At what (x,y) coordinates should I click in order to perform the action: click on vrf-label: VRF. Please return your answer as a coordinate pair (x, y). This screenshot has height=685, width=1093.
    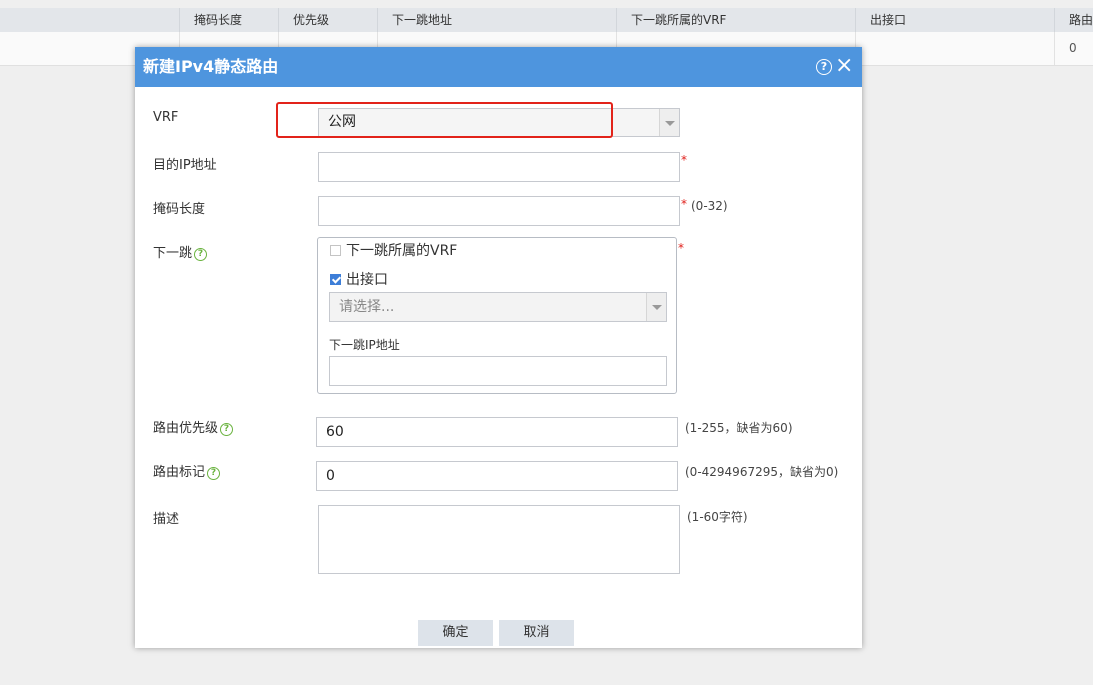
    Looking at the image, I should click on (166, 117).